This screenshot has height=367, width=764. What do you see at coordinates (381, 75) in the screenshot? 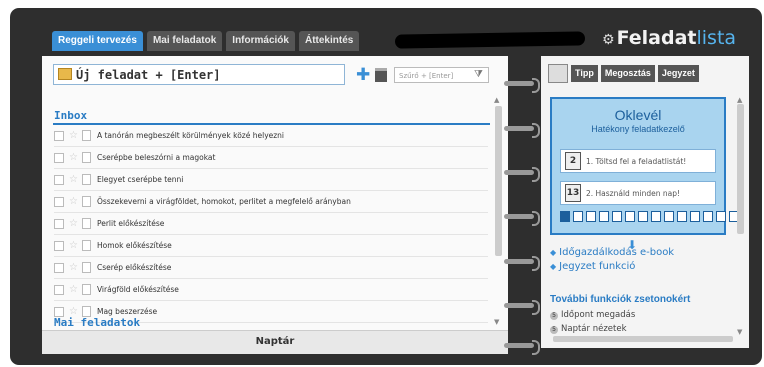
I see `print-icon` at bounding box center [381, 75].